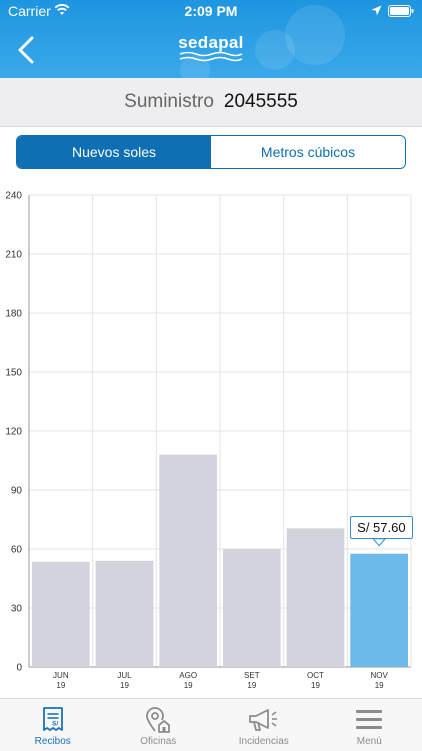 The width and height of the screenshot is (422, 751). Describe the element at coordinates (13, 196) in the screenshot. I see `y-tick-label: 240` at that location.